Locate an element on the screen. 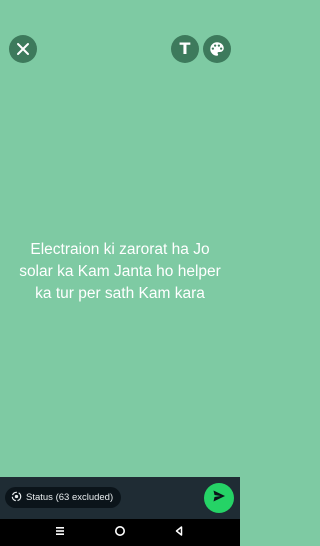  background-color-button is located at coordinates (217, 49).